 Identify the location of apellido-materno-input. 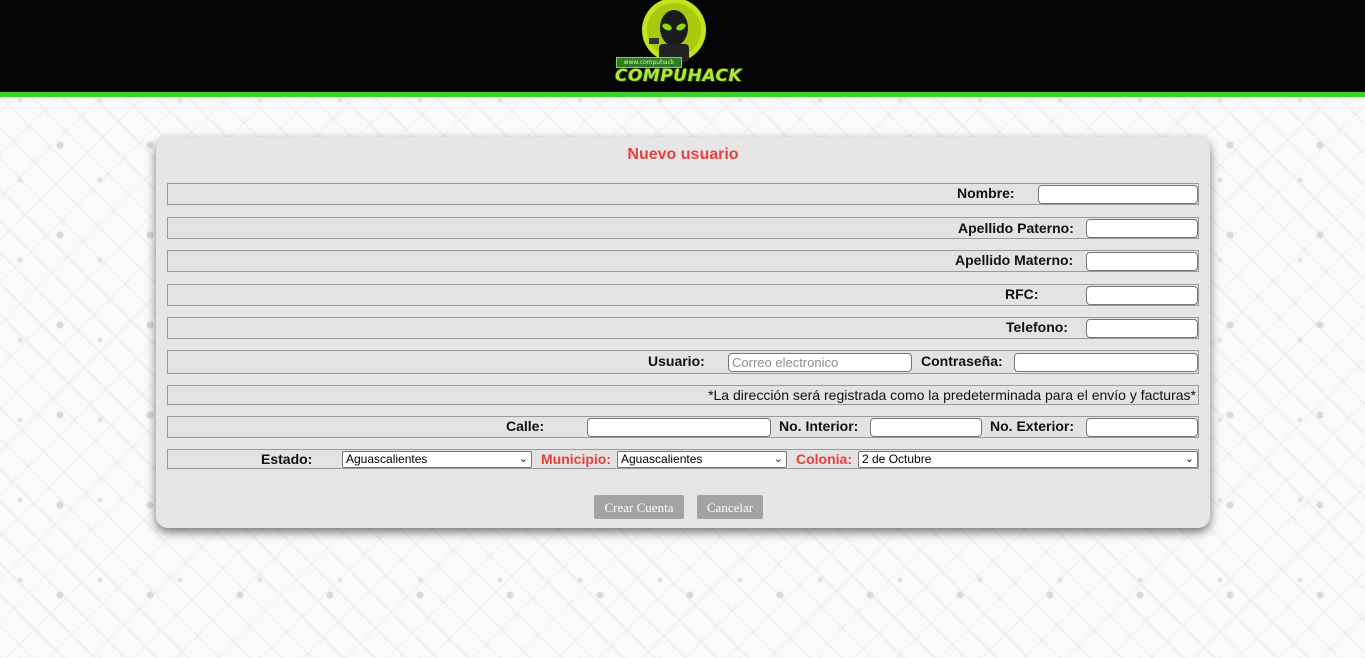
(1142, 261).